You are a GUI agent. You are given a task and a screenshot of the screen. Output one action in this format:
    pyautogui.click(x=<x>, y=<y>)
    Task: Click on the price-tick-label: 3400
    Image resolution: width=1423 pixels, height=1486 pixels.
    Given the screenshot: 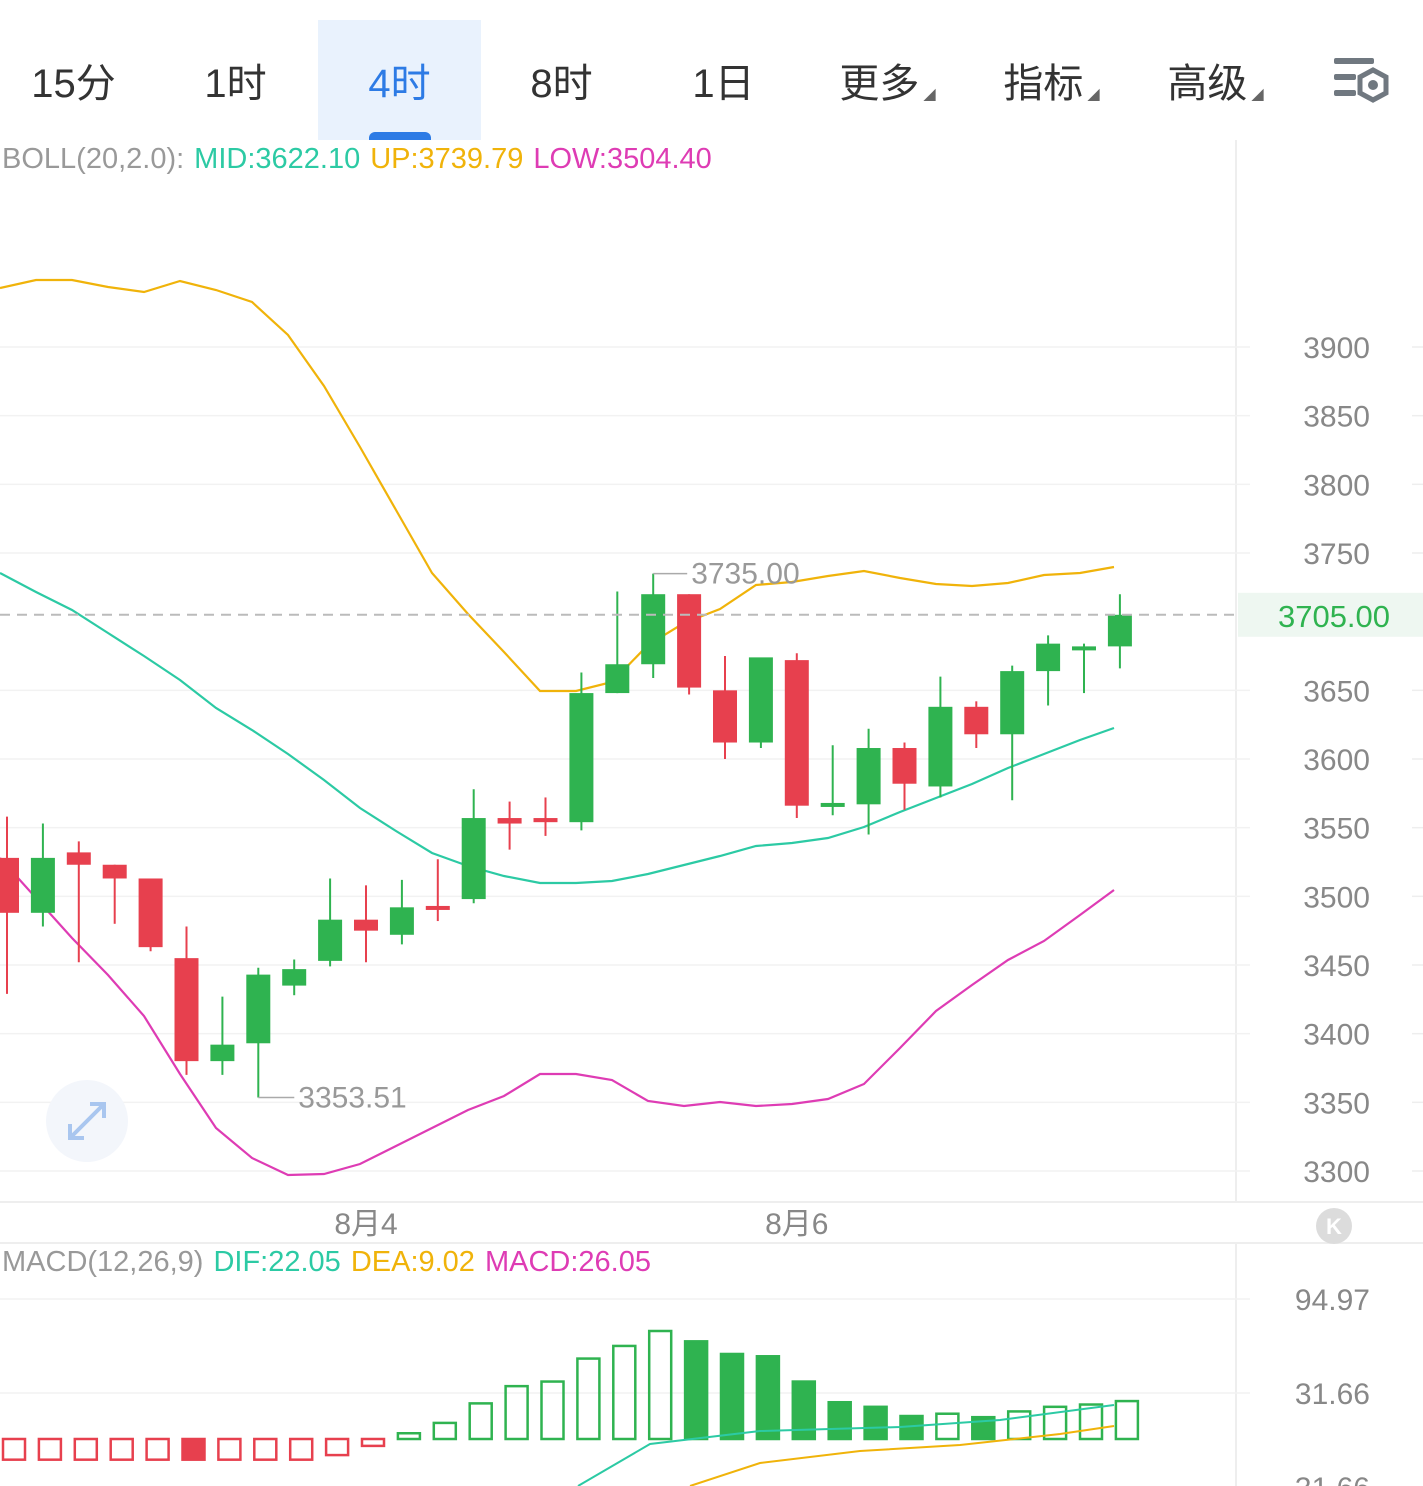 What is the action you would take?
    pyautogui.click(x=1336, y=1035)
    